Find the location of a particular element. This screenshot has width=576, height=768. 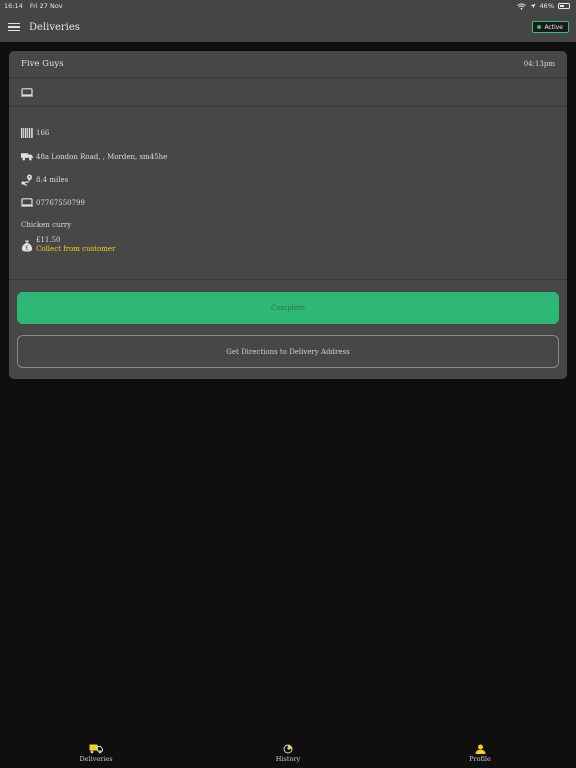

complete-button: Complete is located at coordinates (288, 308).